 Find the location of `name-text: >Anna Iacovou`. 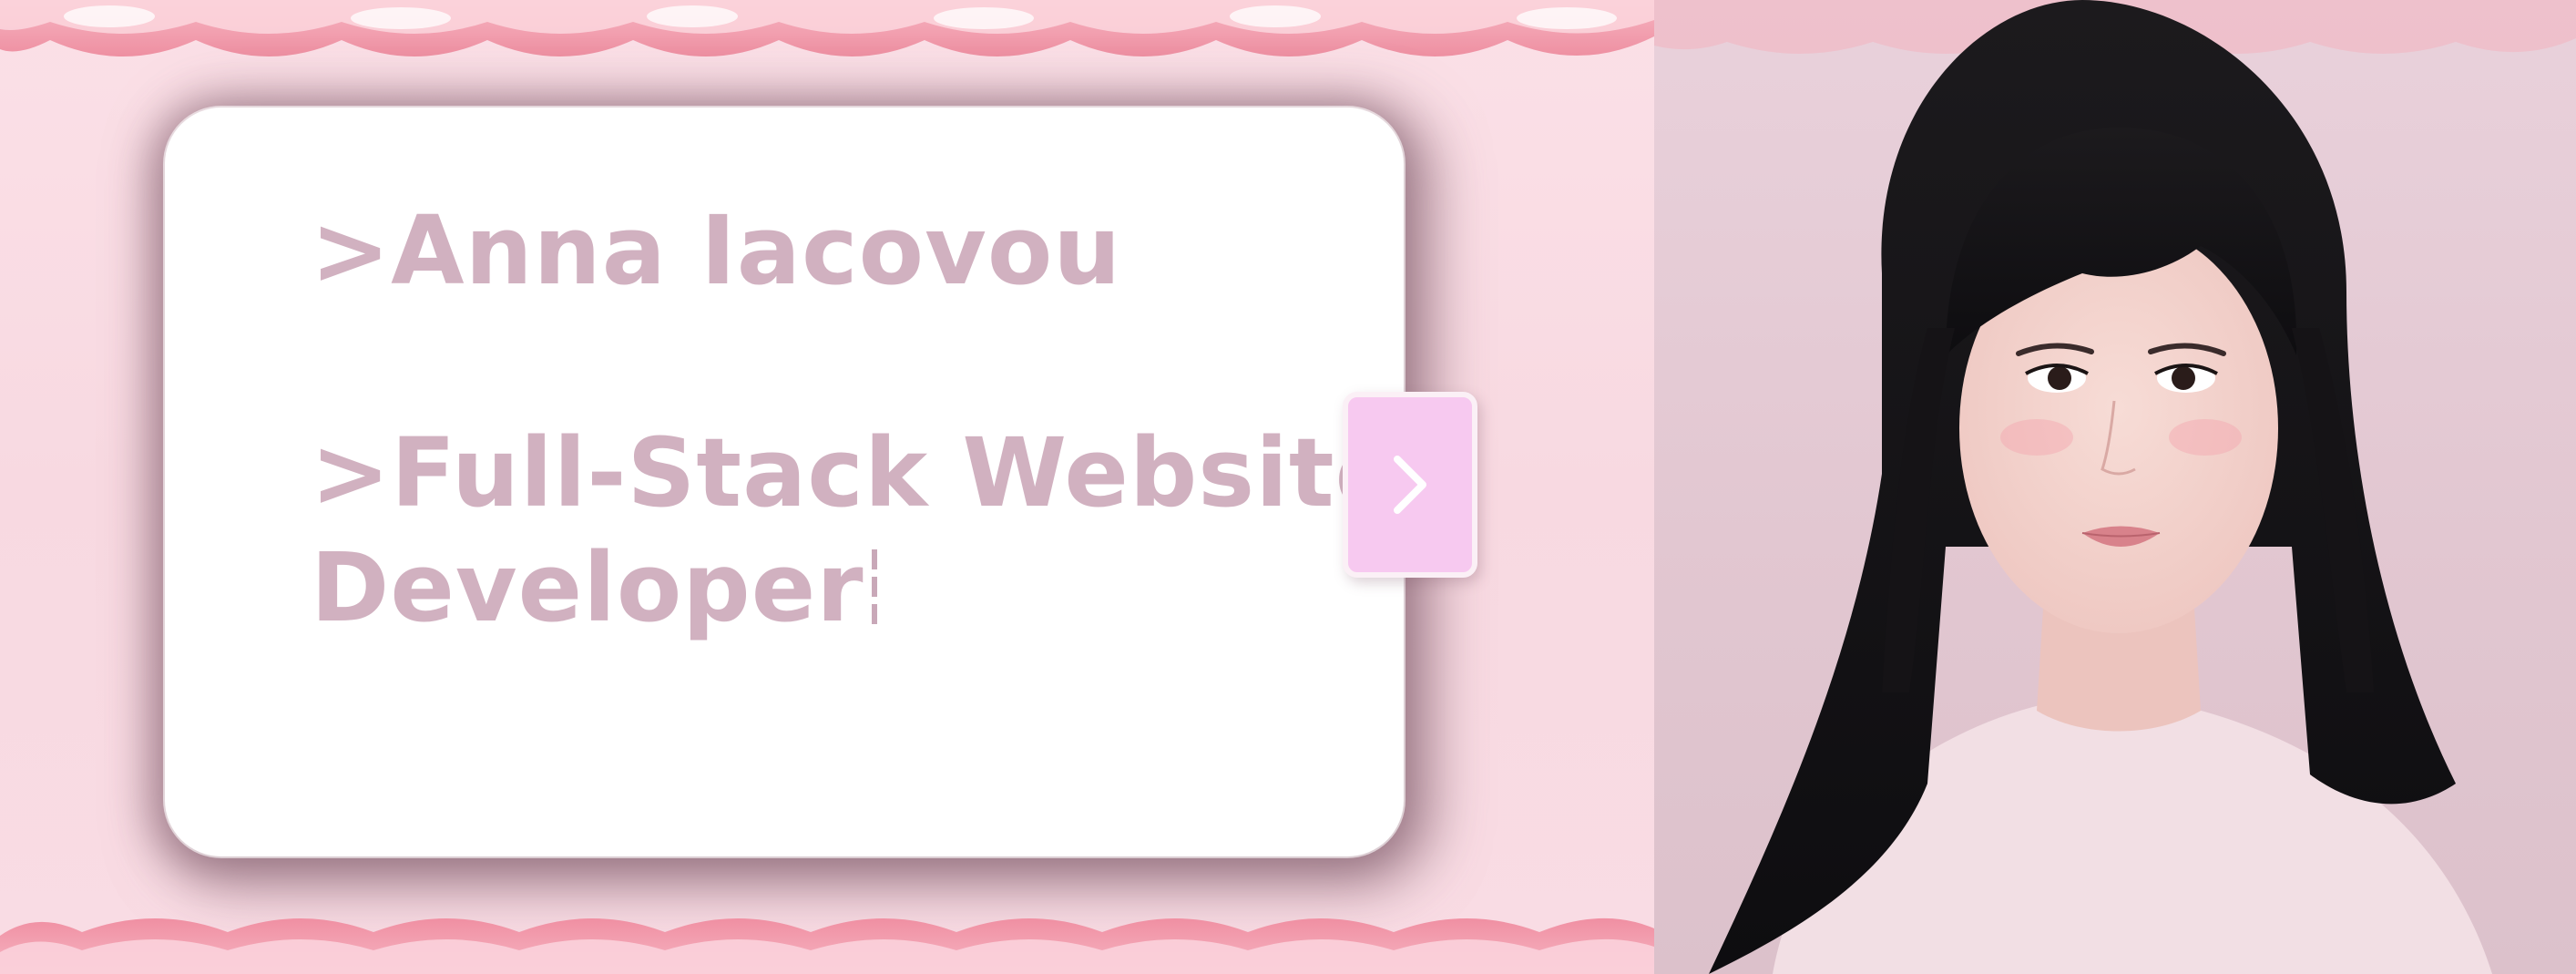

name-text: >Anna Iacovou is located at coordinates (717, 250).